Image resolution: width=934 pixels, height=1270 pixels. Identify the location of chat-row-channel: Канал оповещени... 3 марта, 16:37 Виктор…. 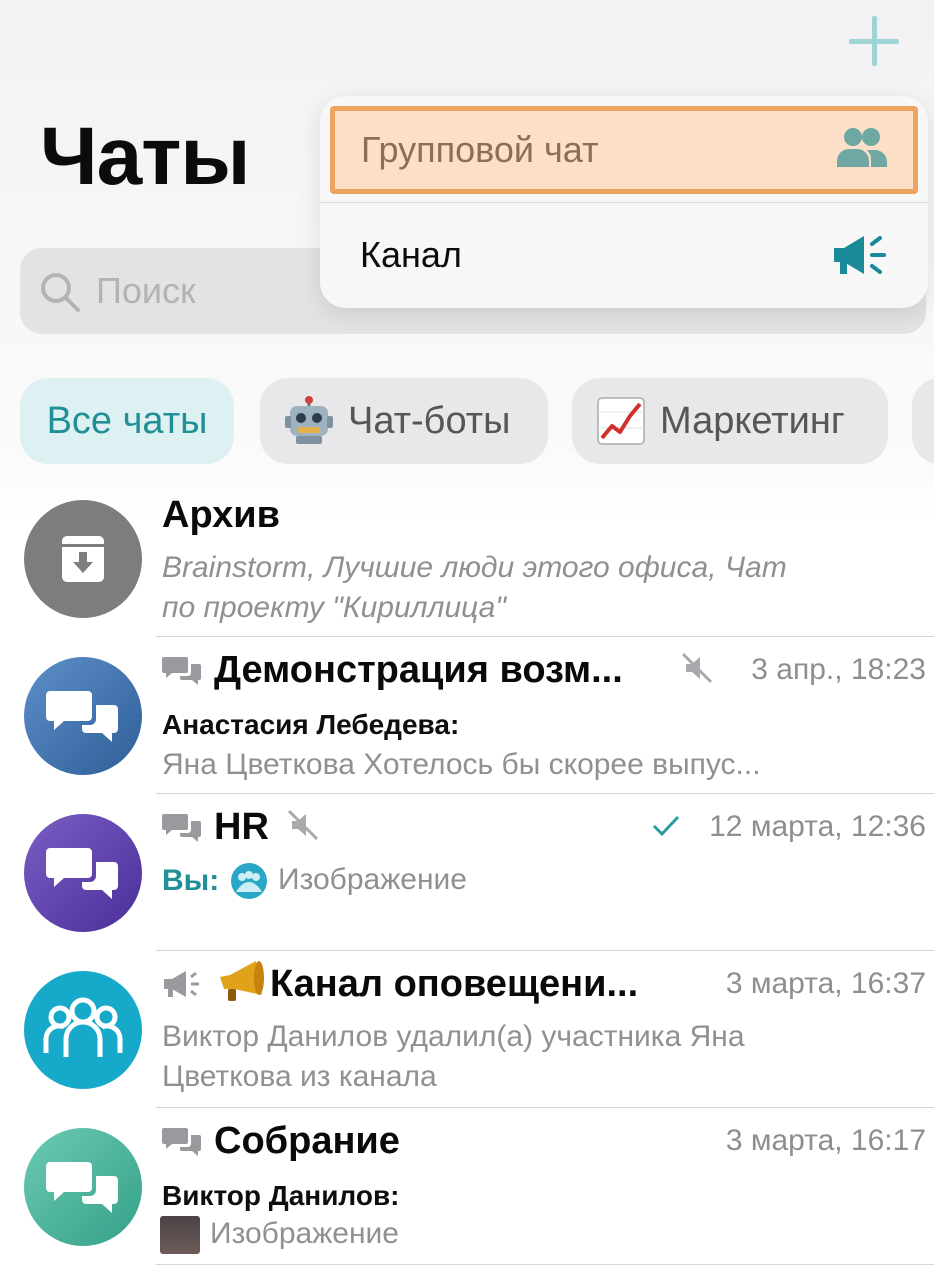
(467, 1029).